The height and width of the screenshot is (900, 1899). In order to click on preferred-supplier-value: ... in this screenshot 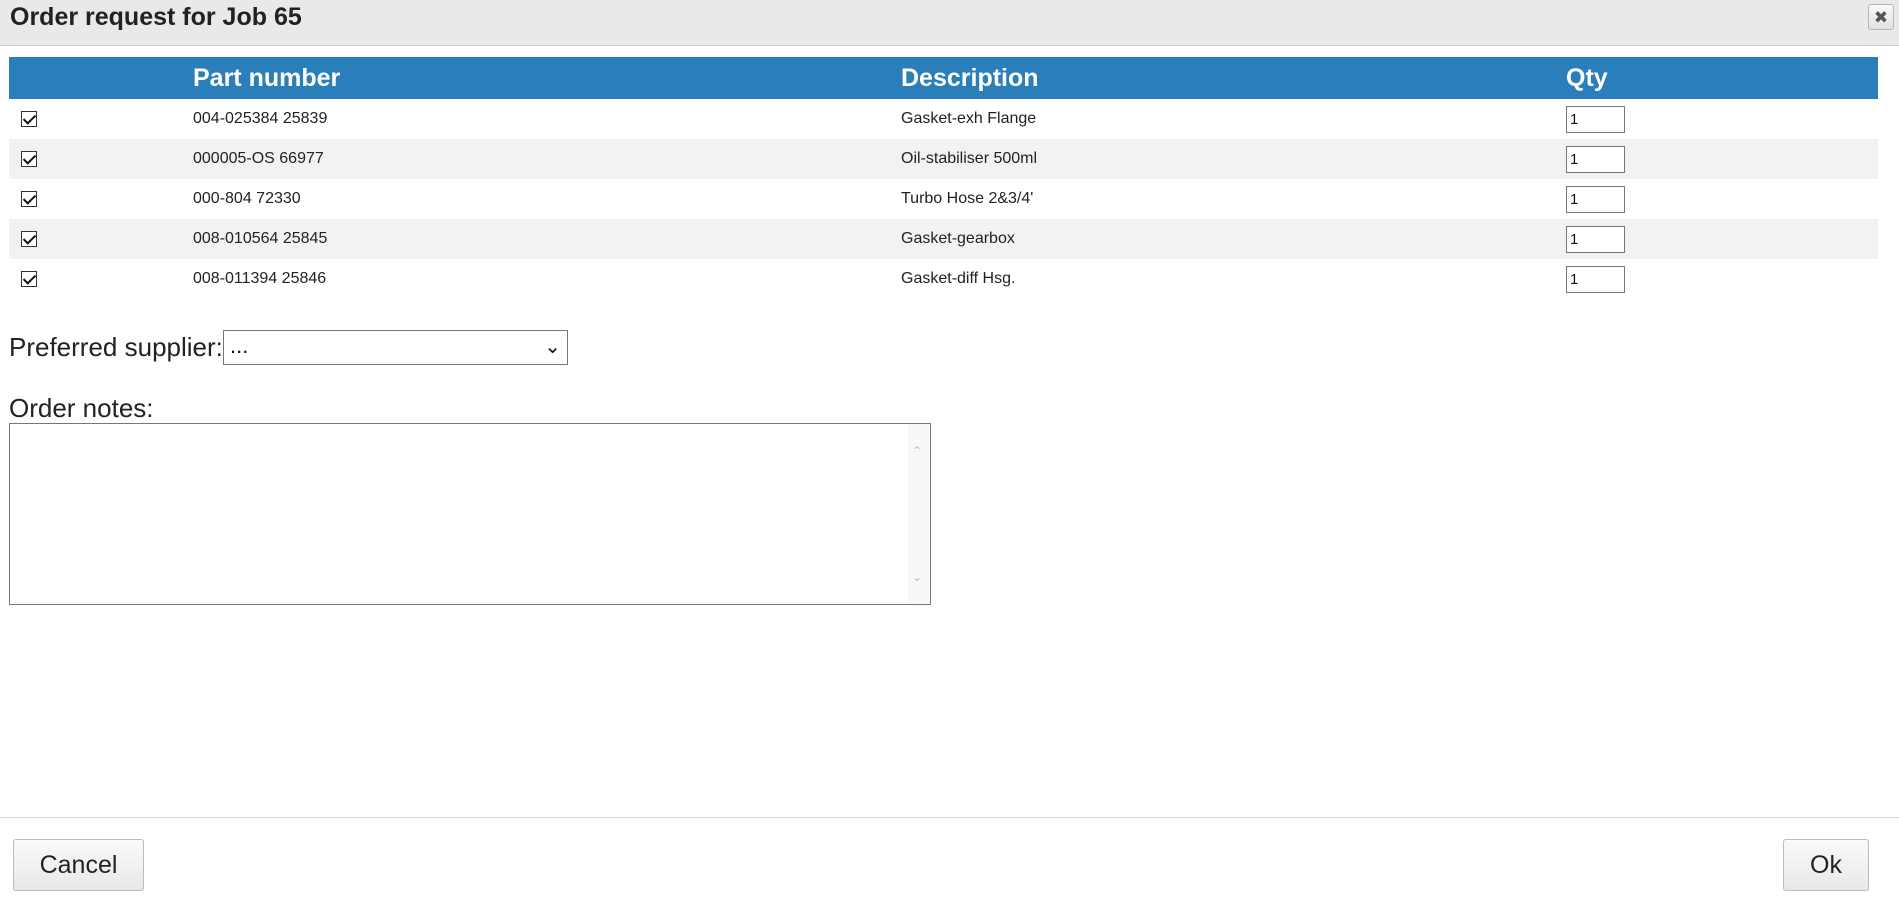, I will do `click(239, 345)`.